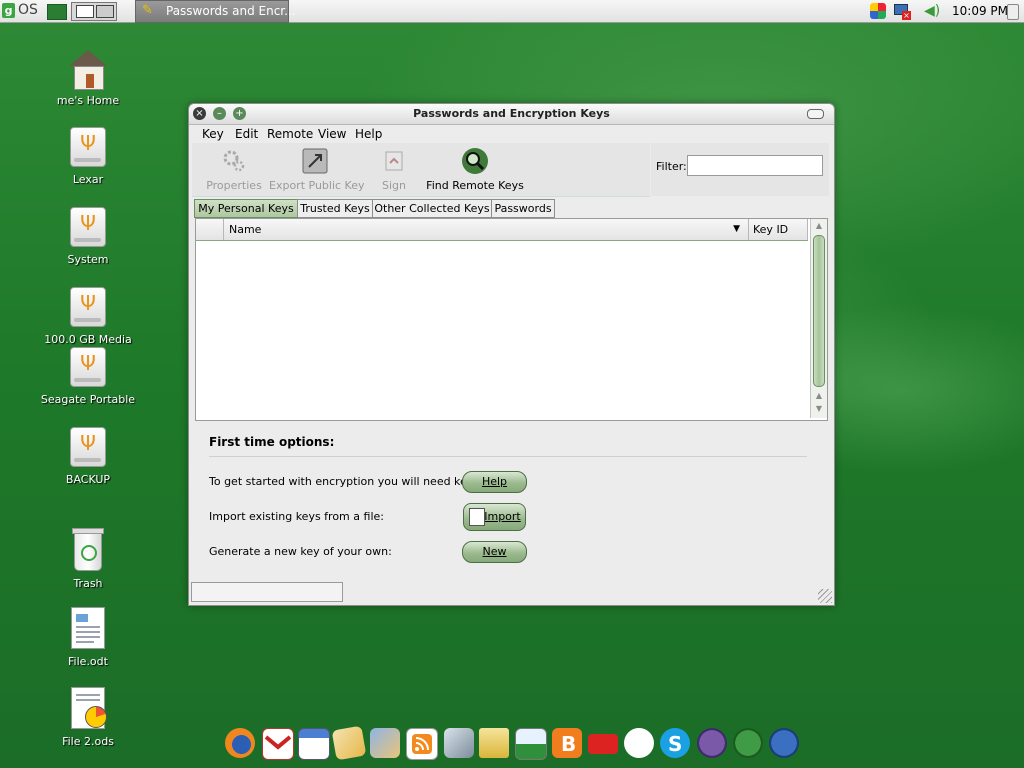  I want to click on terminal-launcher-icon, so click(57, 12).